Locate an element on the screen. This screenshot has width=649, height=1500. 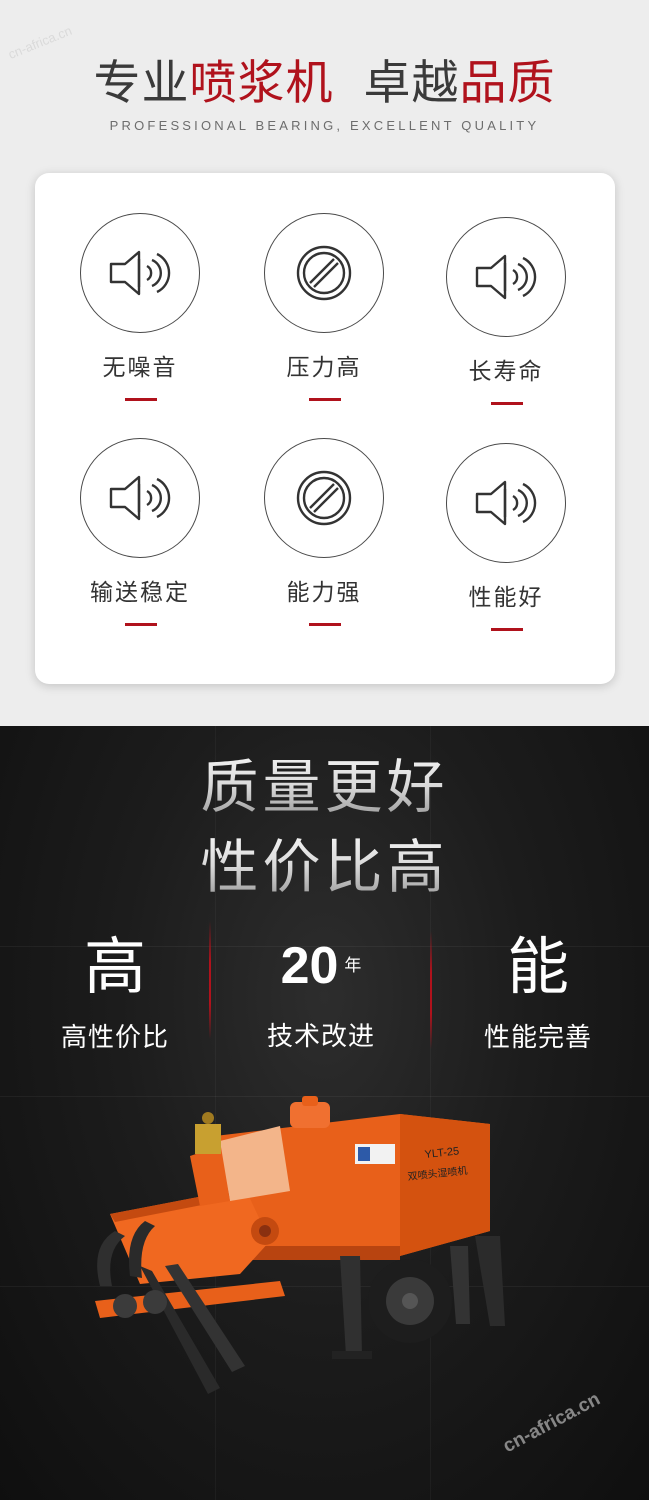
title-part-1: 专业 is located at coordinates (141, 83).